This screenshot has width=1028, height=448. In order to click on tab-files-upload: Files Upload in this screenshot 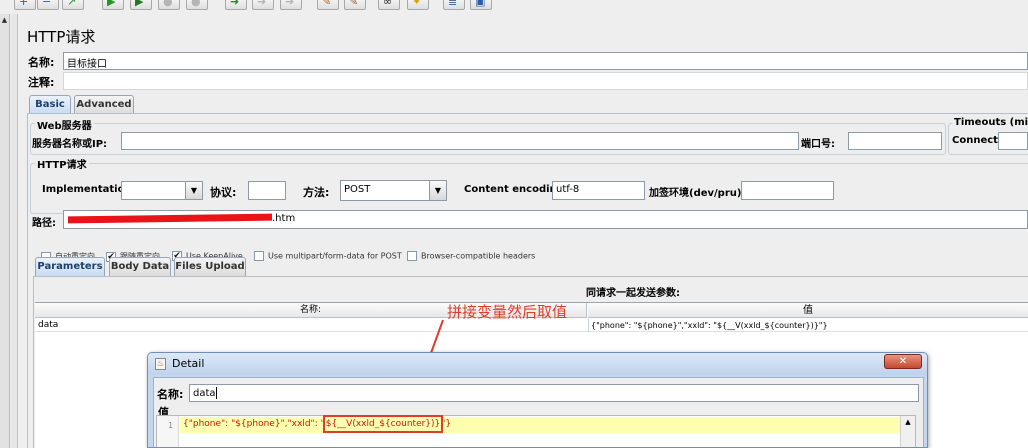, I will do `click(210, 266)`.